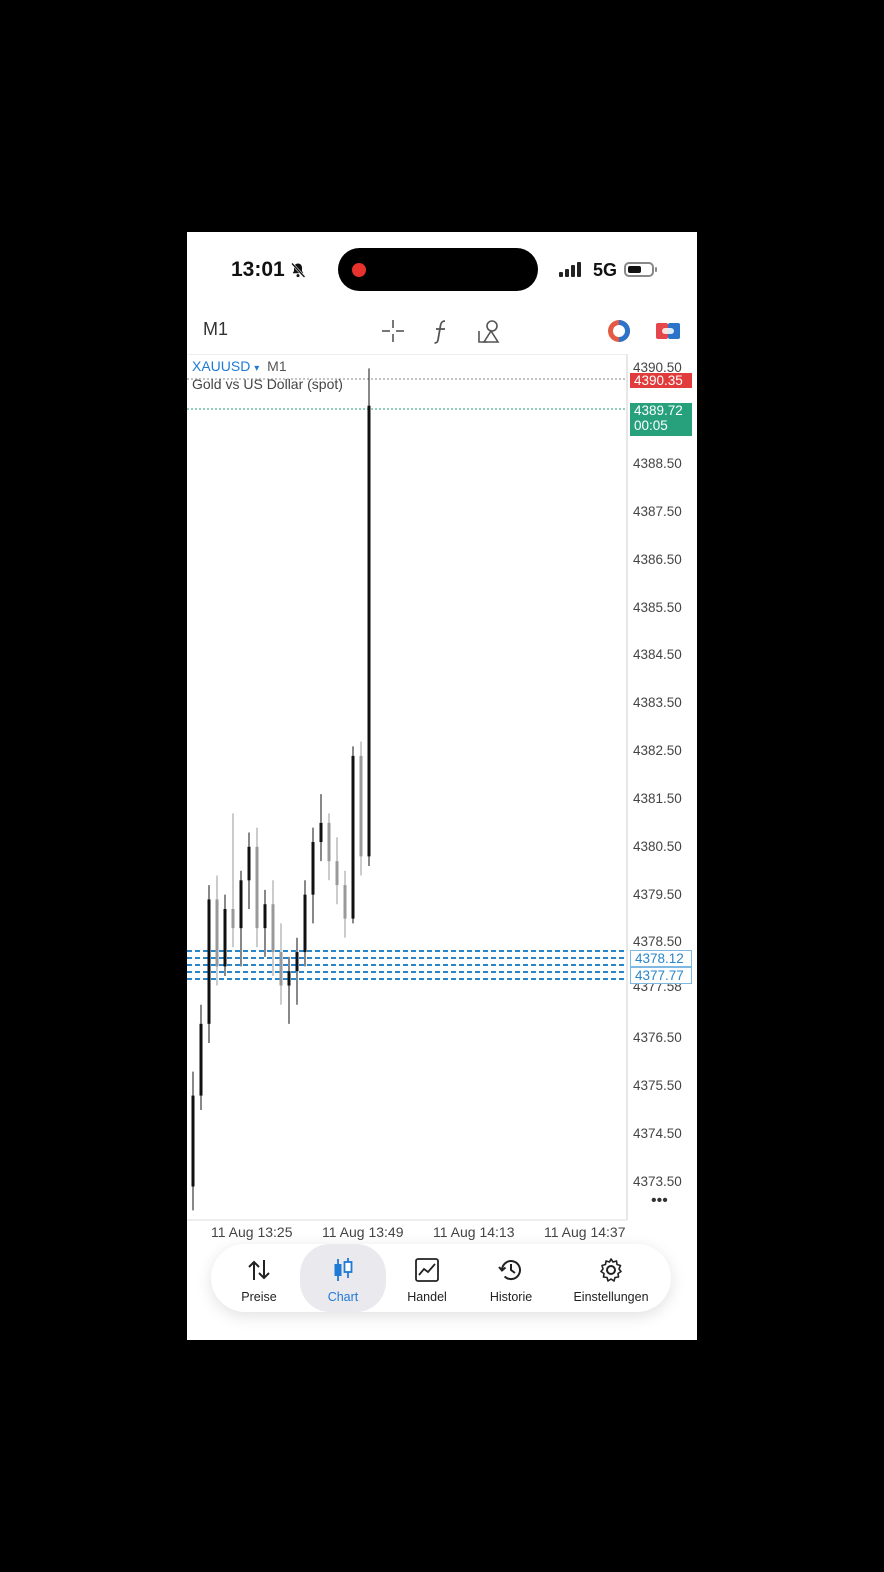 The image size is (884, 1572). What do you see at coordinates (657, 1181) in the screenshot?
I see `y-tick-label: 4373.50` at bounding box center [657, 1181].